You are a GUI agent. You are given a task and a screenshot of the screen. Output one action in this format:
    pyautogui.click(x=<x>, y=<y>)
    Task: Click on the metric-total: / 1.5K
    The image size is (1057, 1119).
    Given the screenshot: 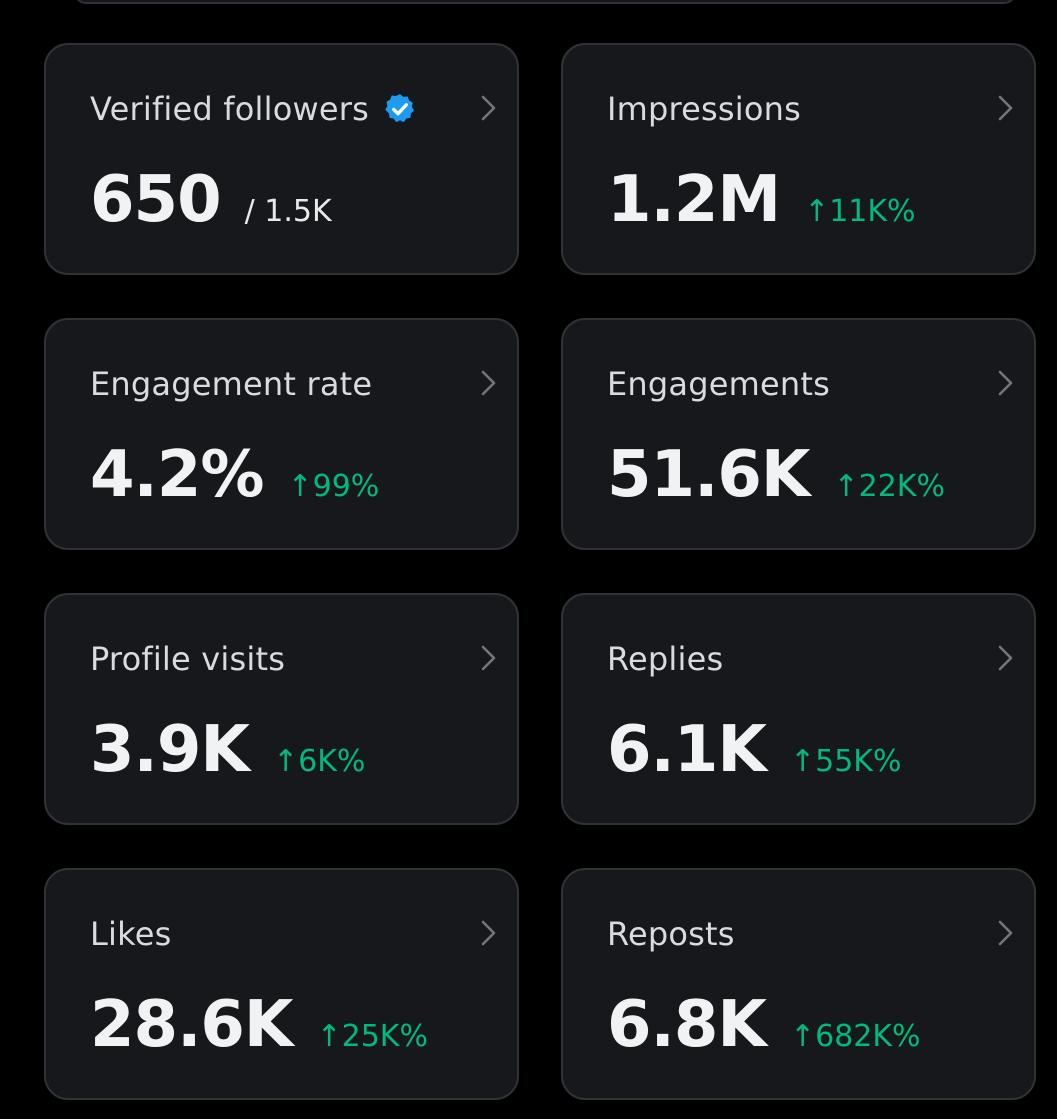 What is the action you would take?
    pyautogui.click(x=288, y=211)
    